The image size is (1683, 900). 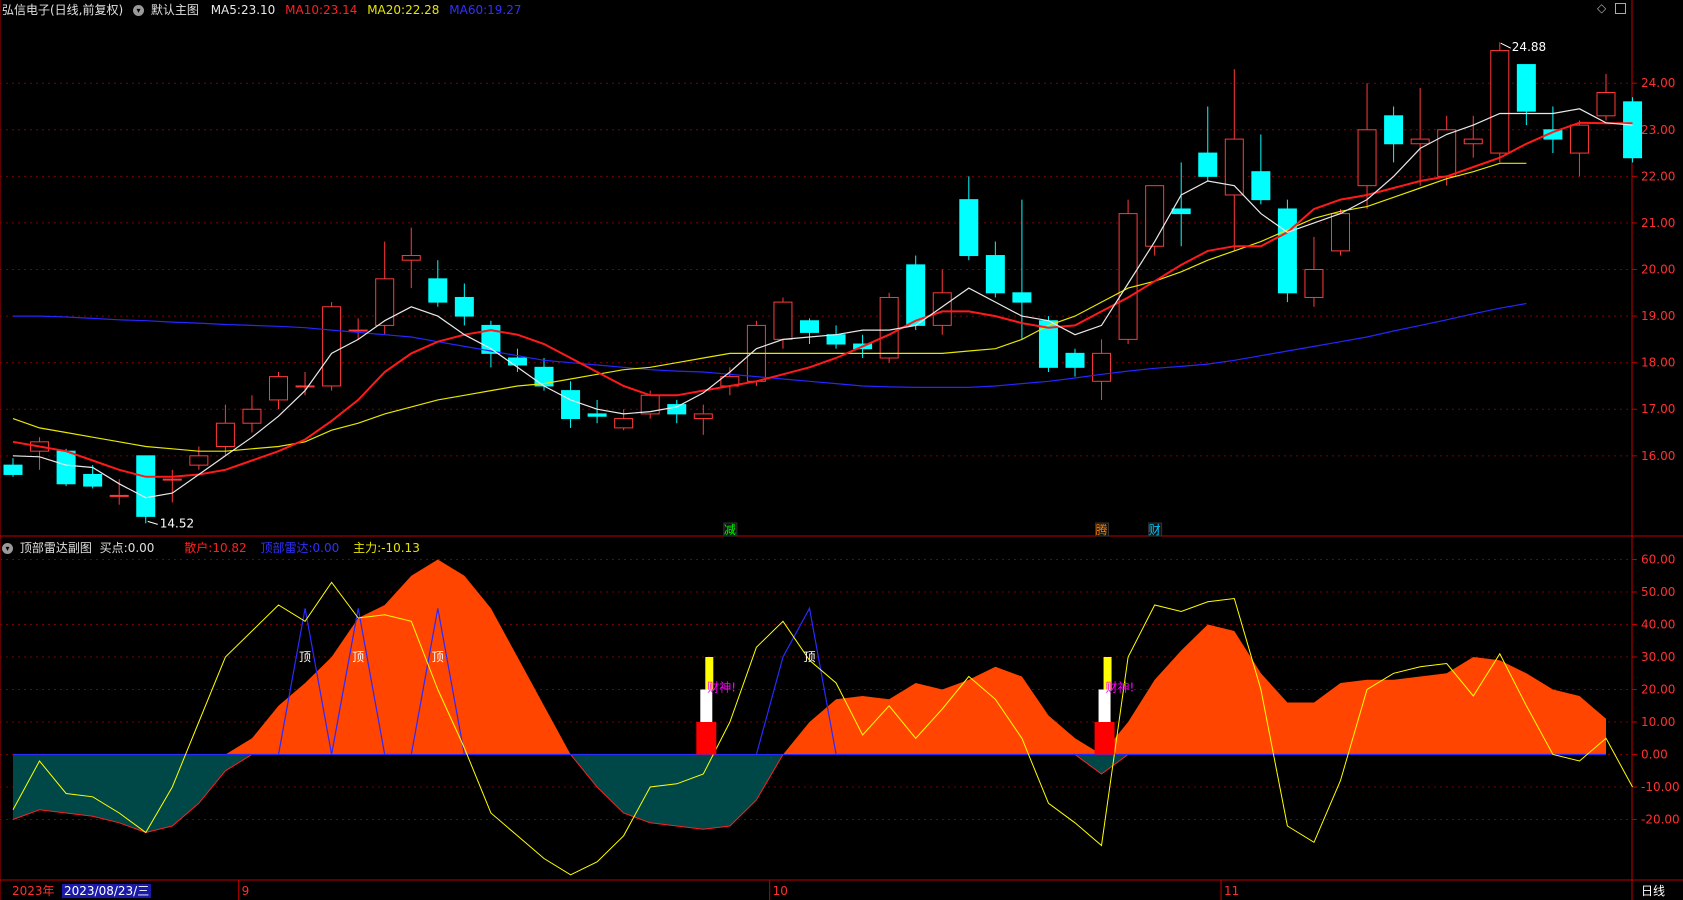 I want to click on price-tick-label: 20.00, so click(x=1658, y=270).